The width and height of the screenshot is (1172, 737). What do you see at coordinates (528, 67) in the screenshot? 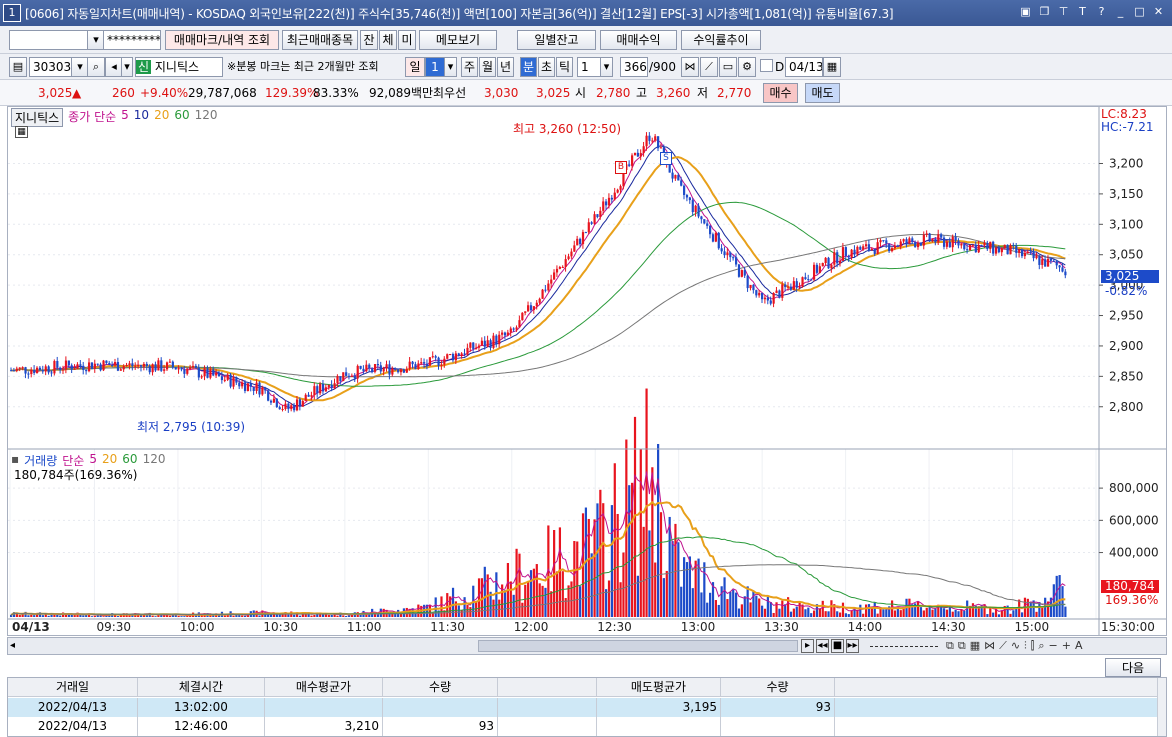
I see `period-minute-button: 분` at bounding box center [528, 67].